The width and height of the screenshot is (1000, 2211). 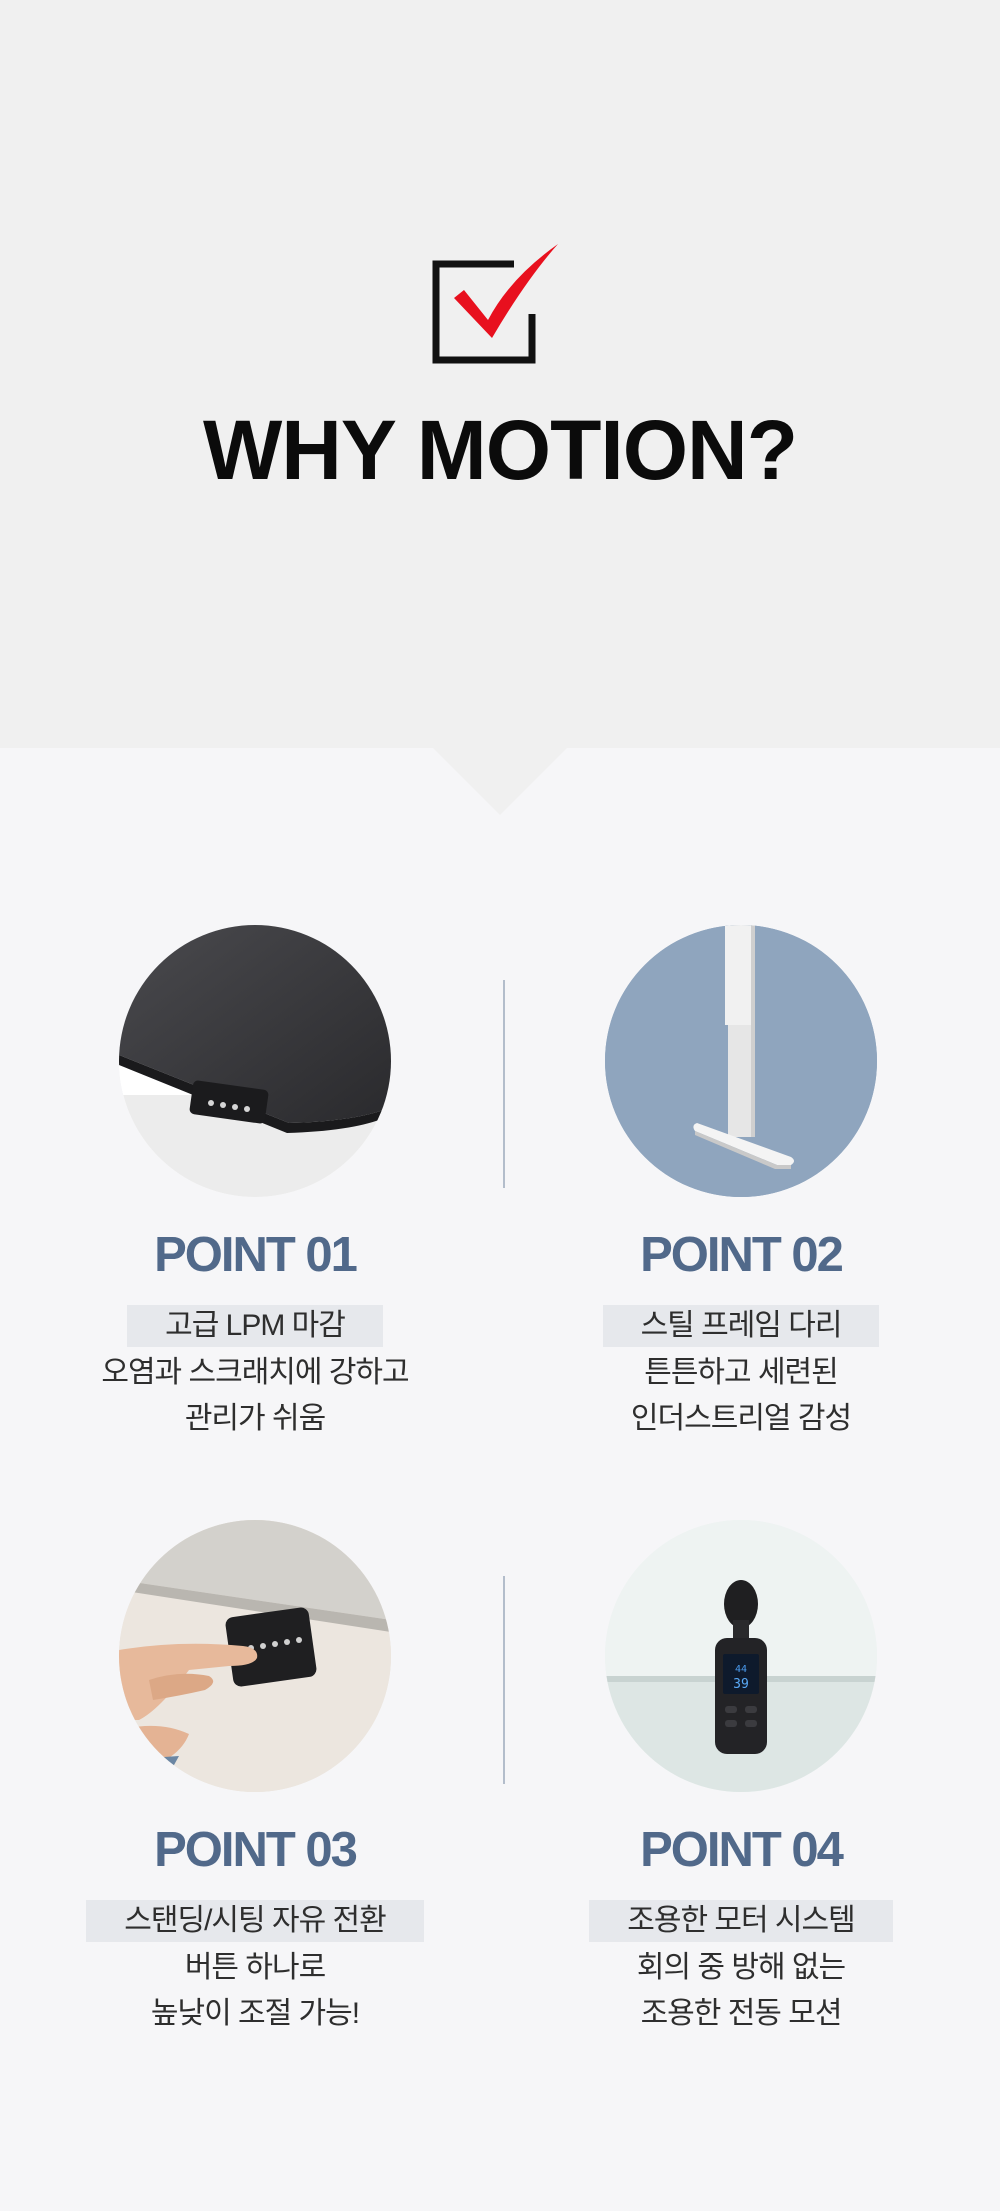 What do you see at coordinates (255, 1418) in the screenshot?
I see `point-description-line-2: 관리가 쉬움` at bounding box center [255, 1418].